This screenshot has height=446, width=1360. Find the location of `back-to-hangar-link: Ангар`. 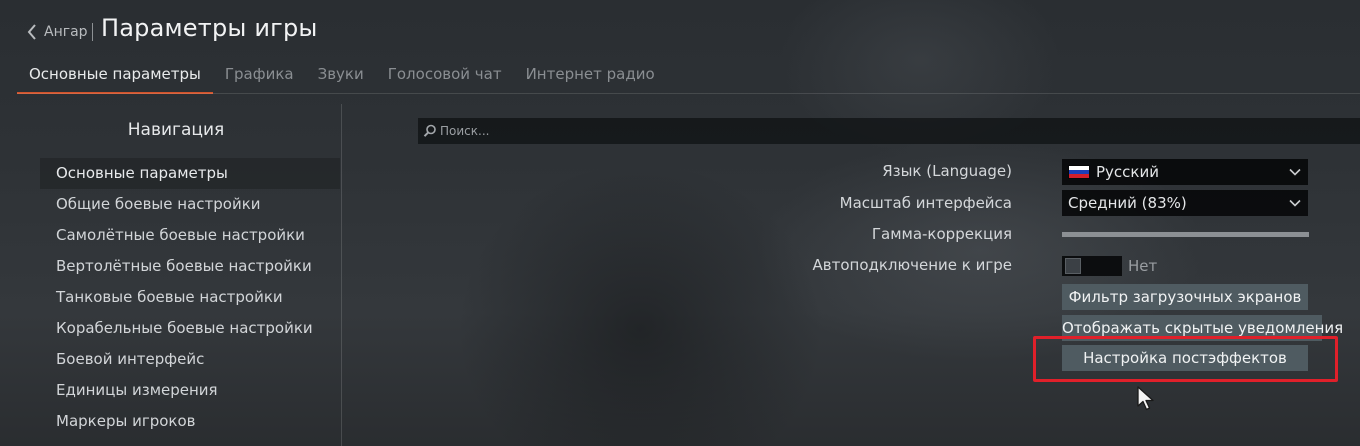

back-to-hangar-link: Ангар is located at coordinates (57, 32).